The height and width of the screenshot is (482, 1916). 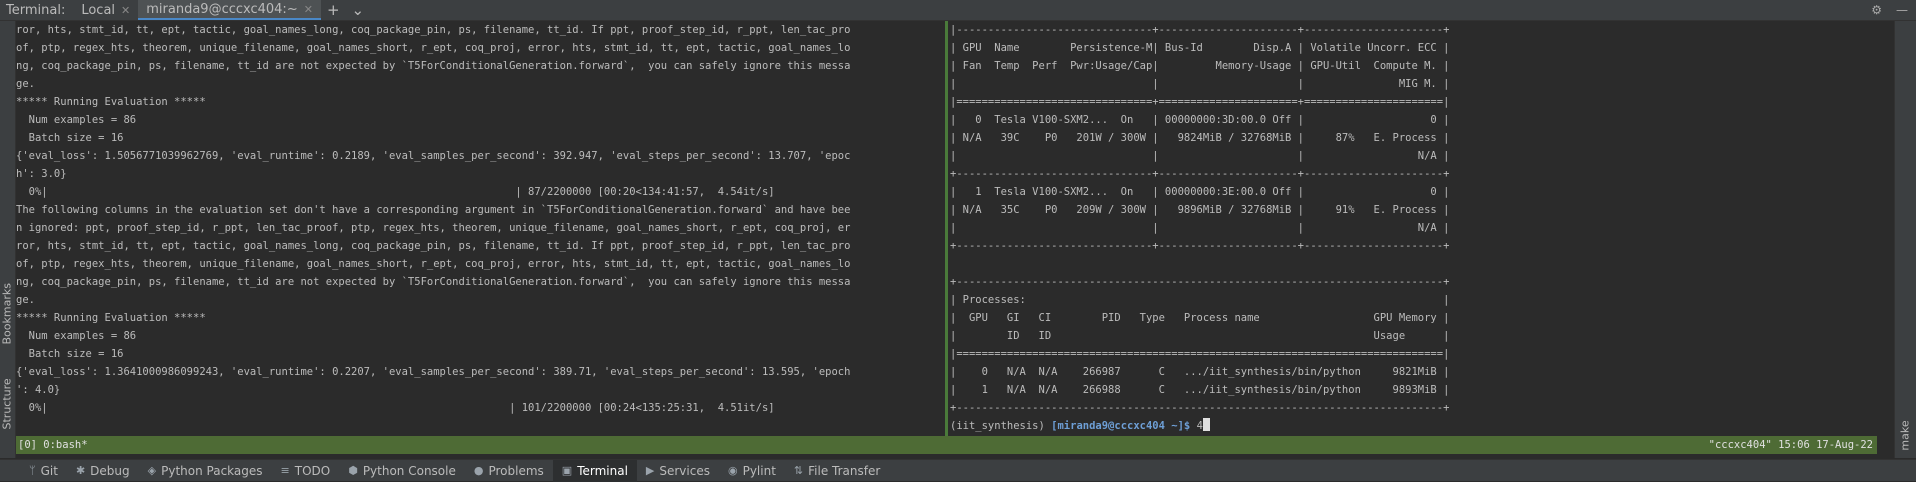 I want to click on tab-local: Local ✕, so click(x=105, y=10).